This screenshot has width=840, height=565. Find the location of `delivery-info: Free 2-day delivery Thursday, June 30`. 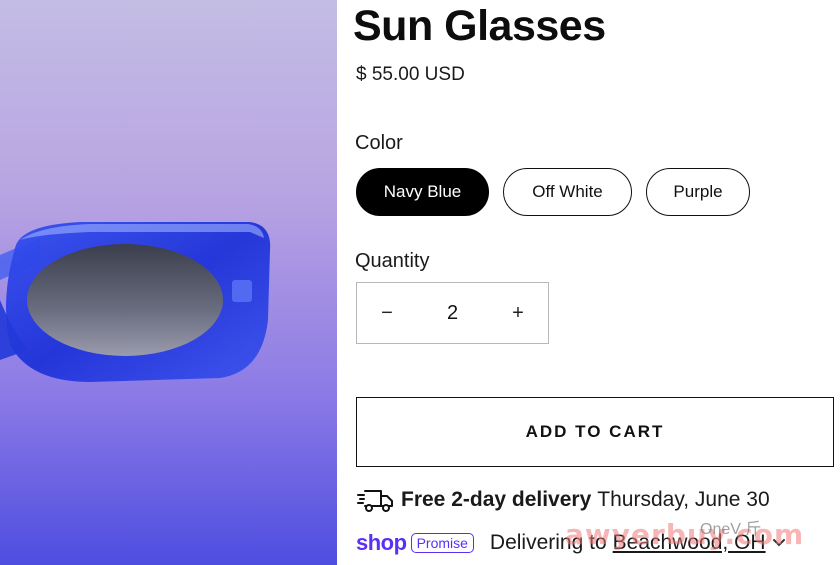

delivery-info: Free 2-day delivery Thursday, June 30 is located at coordinates (563, 500).